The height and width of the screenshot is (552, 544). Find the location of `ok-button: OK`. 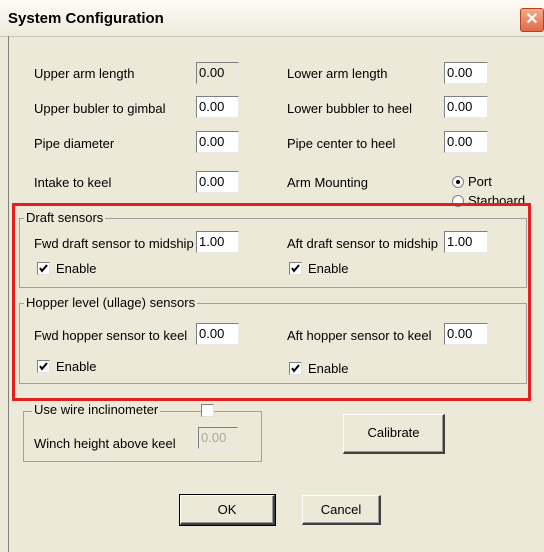

ok-button: OK is located at coordinates (227, 510).